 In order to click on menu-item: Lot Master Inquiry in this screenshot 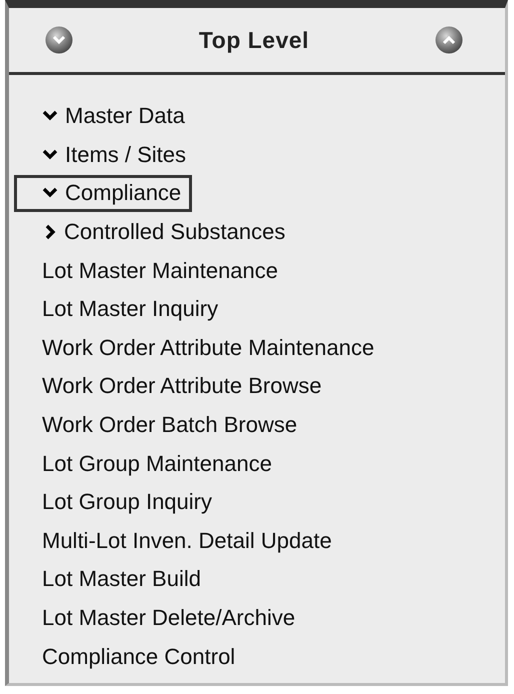, I will do `click(122, 309)`.